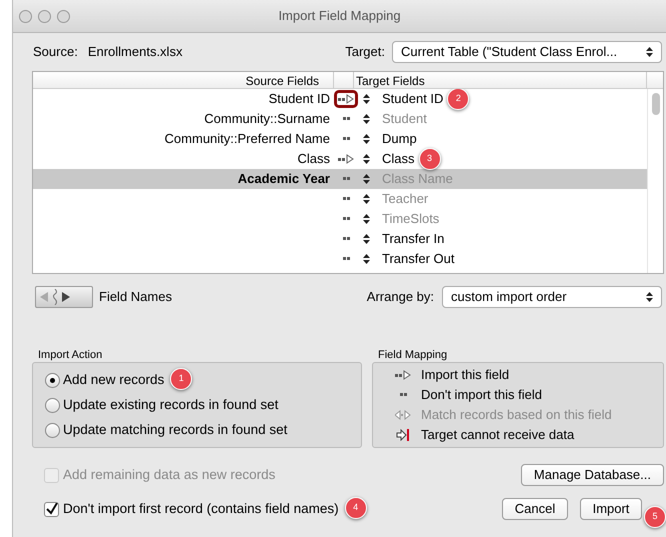 This screenshot has height=537, width=666. Describe the element at coordinates (400, 297) in the screenshot. I see `arrange-label: Arrange by:` at that location.